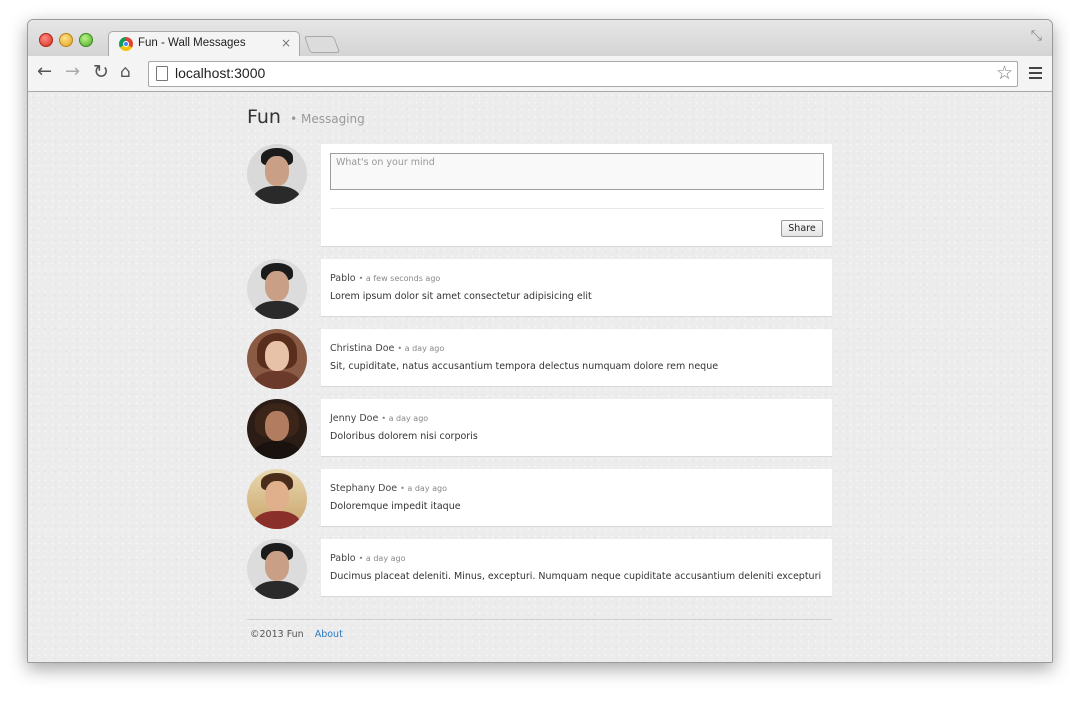 The image size is (1070, 708). Describe the element at coordinates (277, 634) in the screenshot. I see `copyright-text: ©2013 Fun` at that location.